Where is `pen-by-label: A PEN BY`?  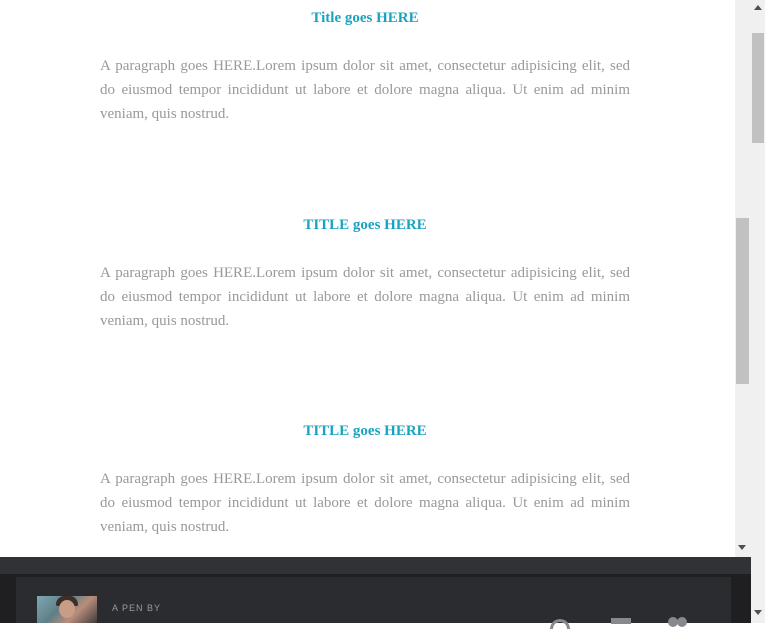 pen-by-label: A PEN BY is located at coordinates (137, 608).